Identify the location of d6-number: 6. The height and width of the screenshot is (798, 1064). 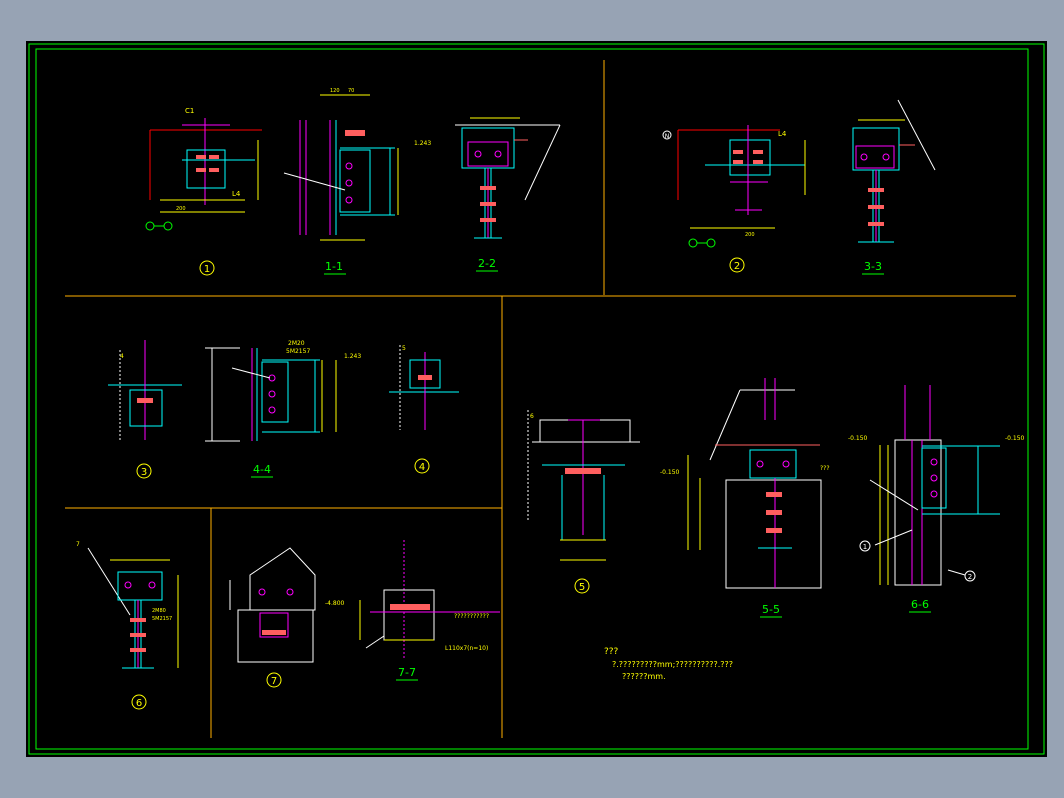
(139, 703).